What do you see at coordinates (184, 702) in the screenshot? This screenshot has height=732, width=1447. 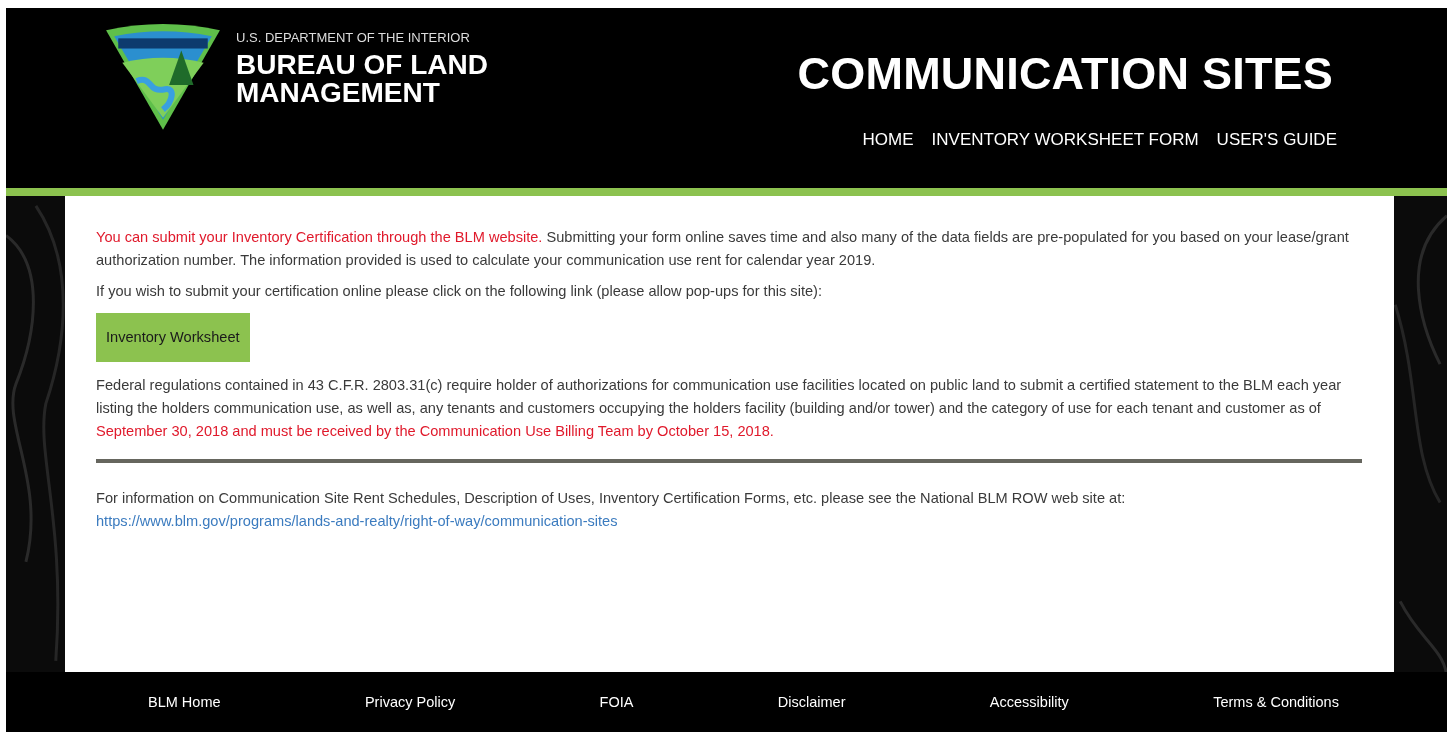 I see `footer-link: BLM Home` at bounding box center [184, 702].